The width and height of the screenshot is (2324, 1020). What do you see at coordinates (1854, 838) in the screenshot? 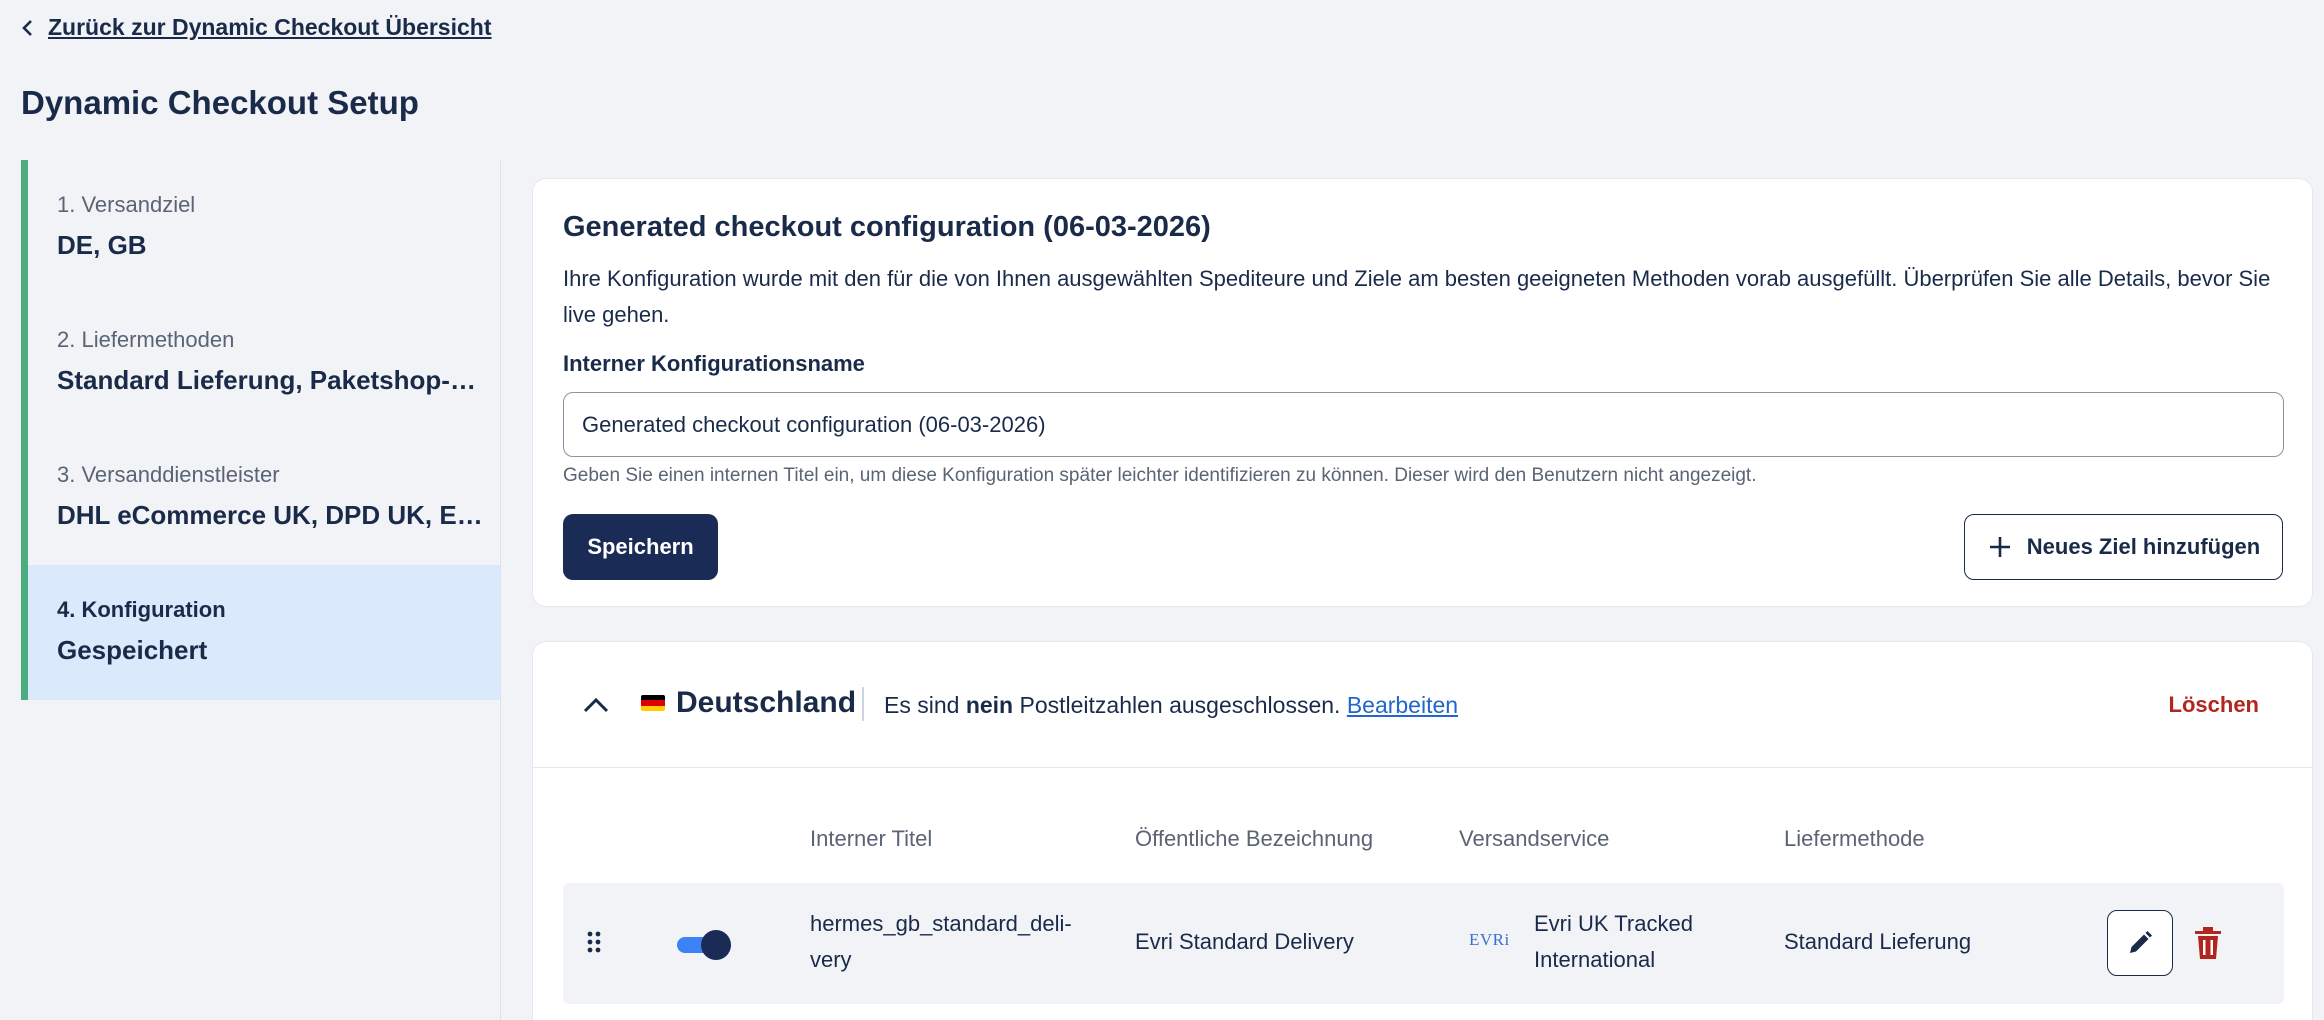
I see `column-header-delivery-method: Liefermethode` at bounding box center [1854, 838].